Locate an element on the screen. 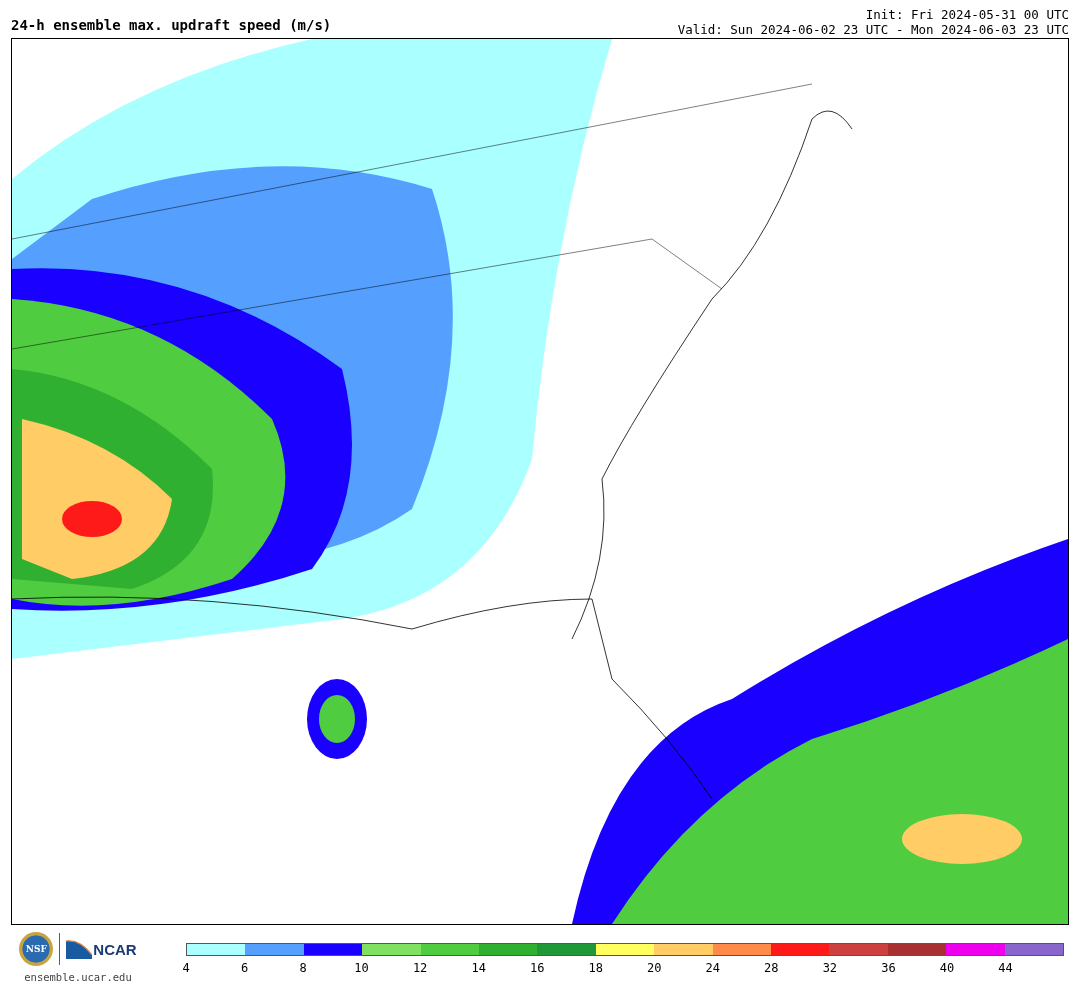 The height and width of the screenshot is (988, 1080). tick-label: 24 is located at coordinates (712, 968).